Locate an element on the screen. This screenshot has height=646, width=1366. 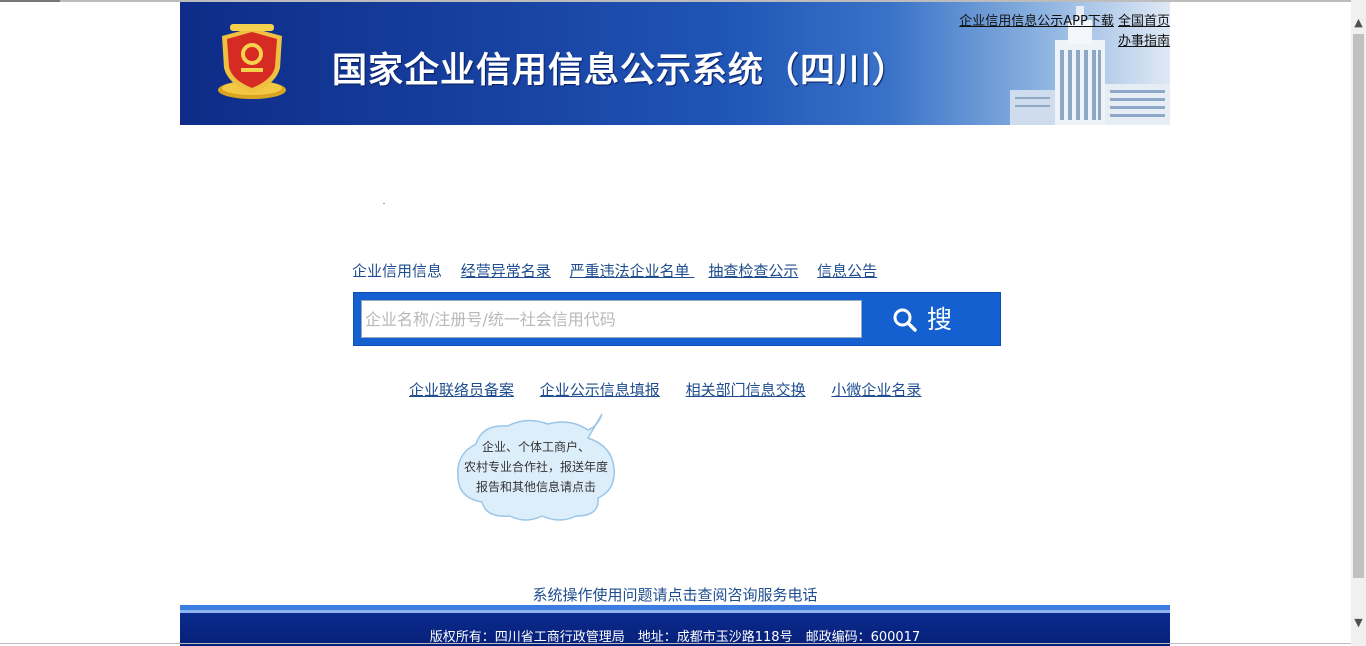
tab-abnormal-list: 经营异常名录 is located at coordinates (506, 271).